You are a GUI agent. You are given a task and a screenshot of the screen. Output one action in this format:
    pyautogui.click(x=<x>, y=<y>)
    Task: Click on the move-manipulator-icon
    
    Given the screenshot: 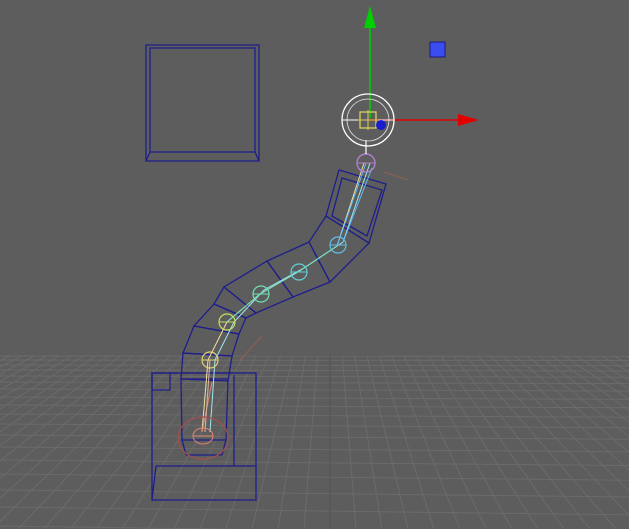 What is the action you would take?
    pyautogui.click(x=410, y=80)
    